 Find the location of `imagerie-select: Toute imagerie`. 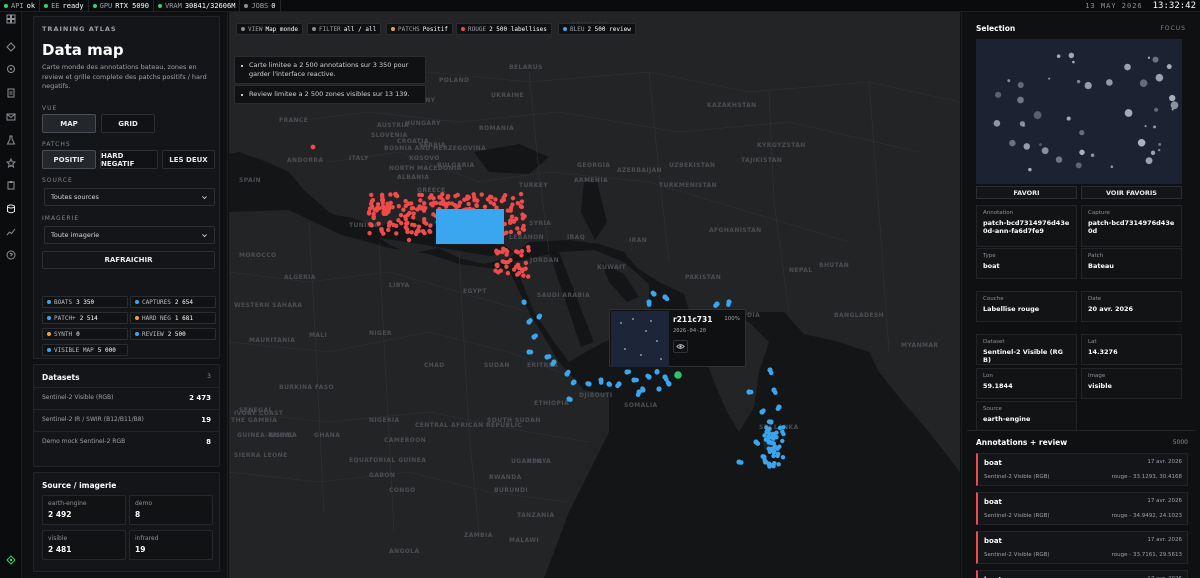

imagerie-select: Toute imagerie is located at coordinates (129, 235).